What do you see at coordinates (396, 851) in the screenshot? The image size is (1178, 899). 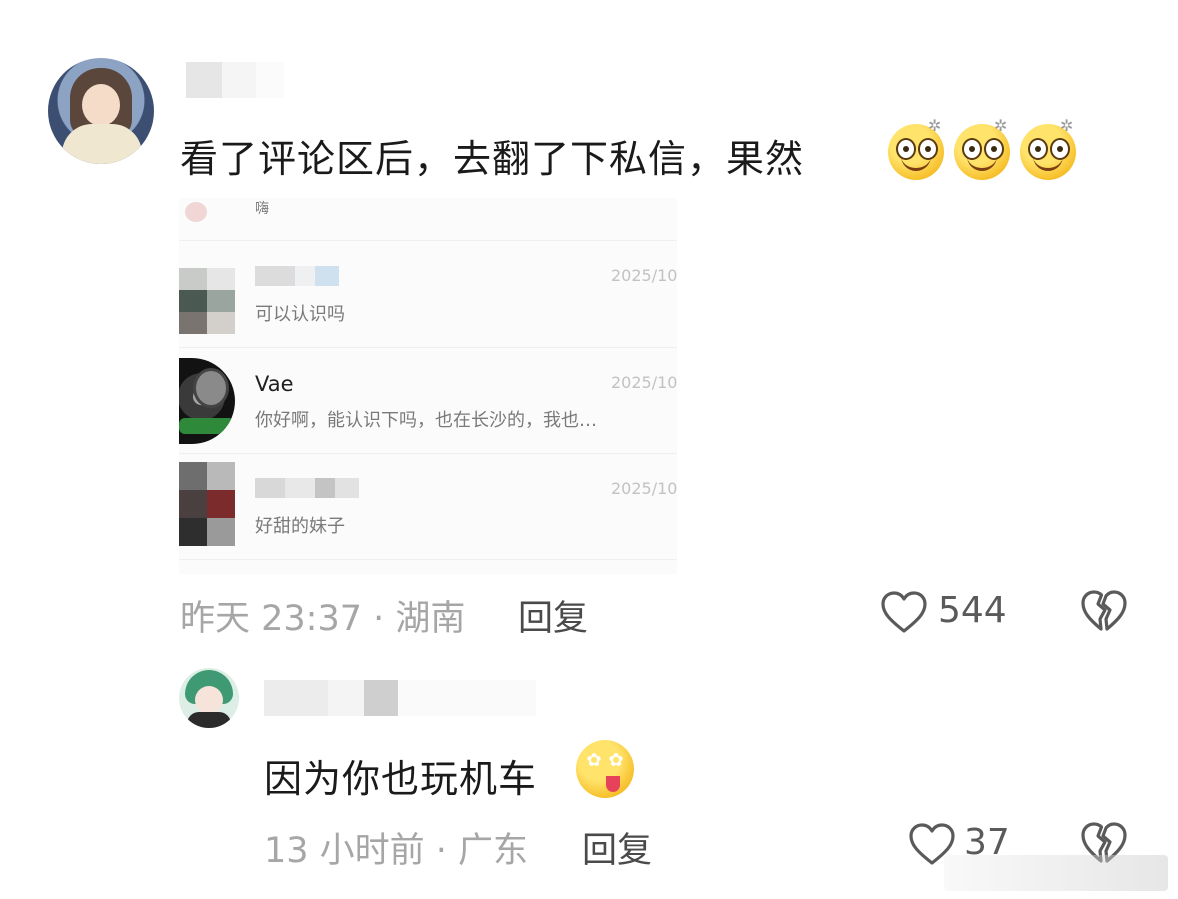 I see `reply-time-location: 13 小时前 · 广东` at bounding box center [396, 851].